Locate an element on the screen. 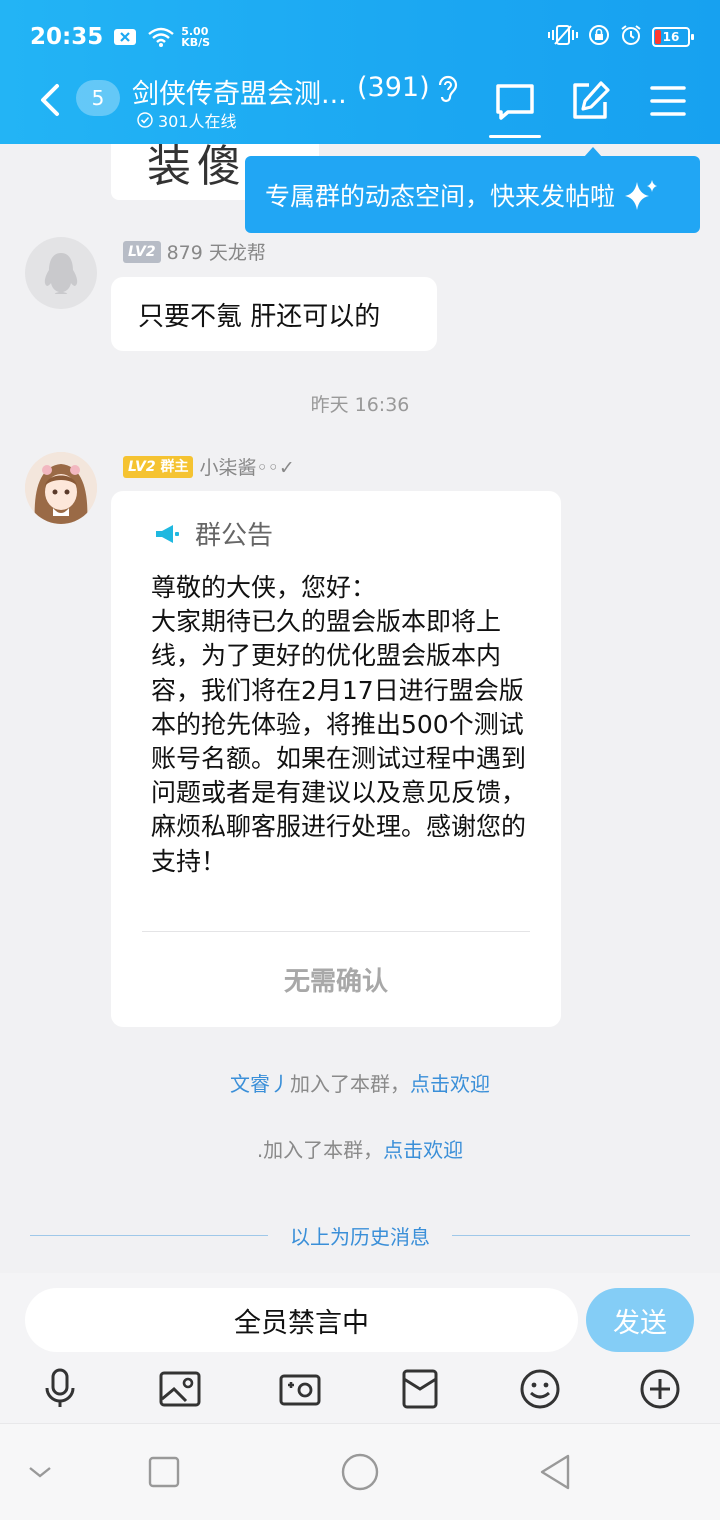  sender-name: 小柒酱◦◦✓ is located at coordinates (246, 466).